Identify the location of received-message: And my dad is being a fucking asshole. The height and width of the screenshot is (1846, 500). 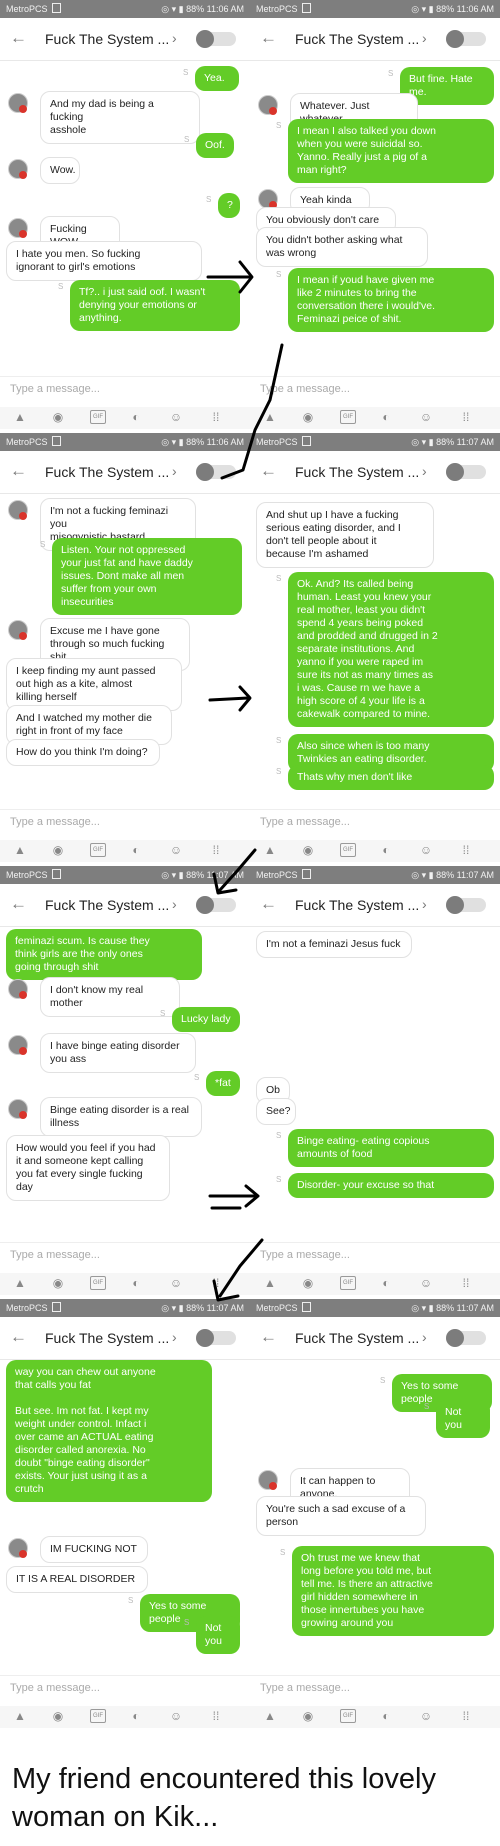
(120, 117).